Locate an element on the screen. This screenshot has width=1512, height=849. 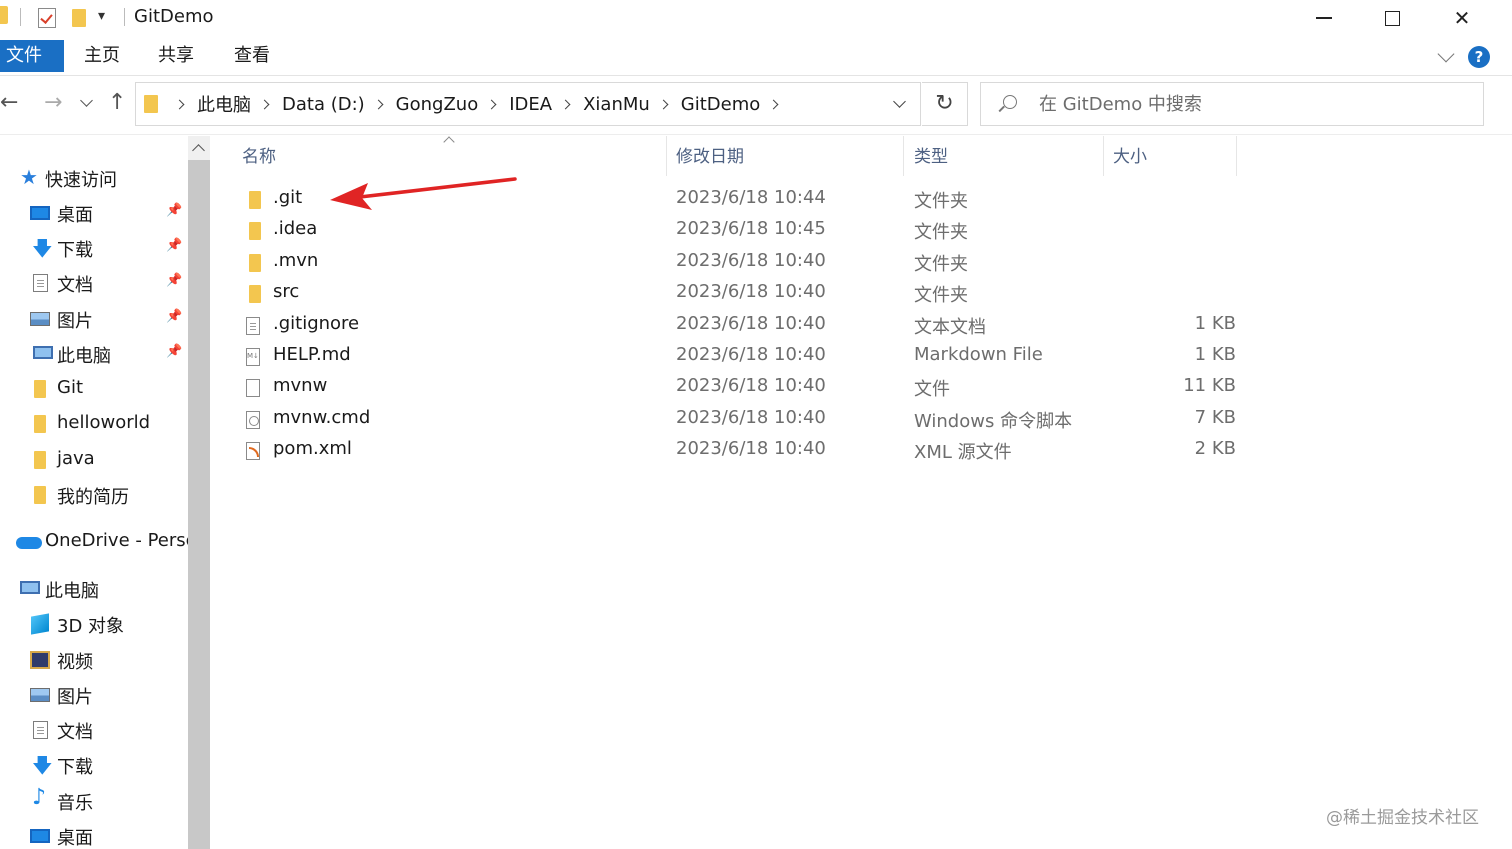
file-size: 2 KB is located at coordinates (1215, 448).